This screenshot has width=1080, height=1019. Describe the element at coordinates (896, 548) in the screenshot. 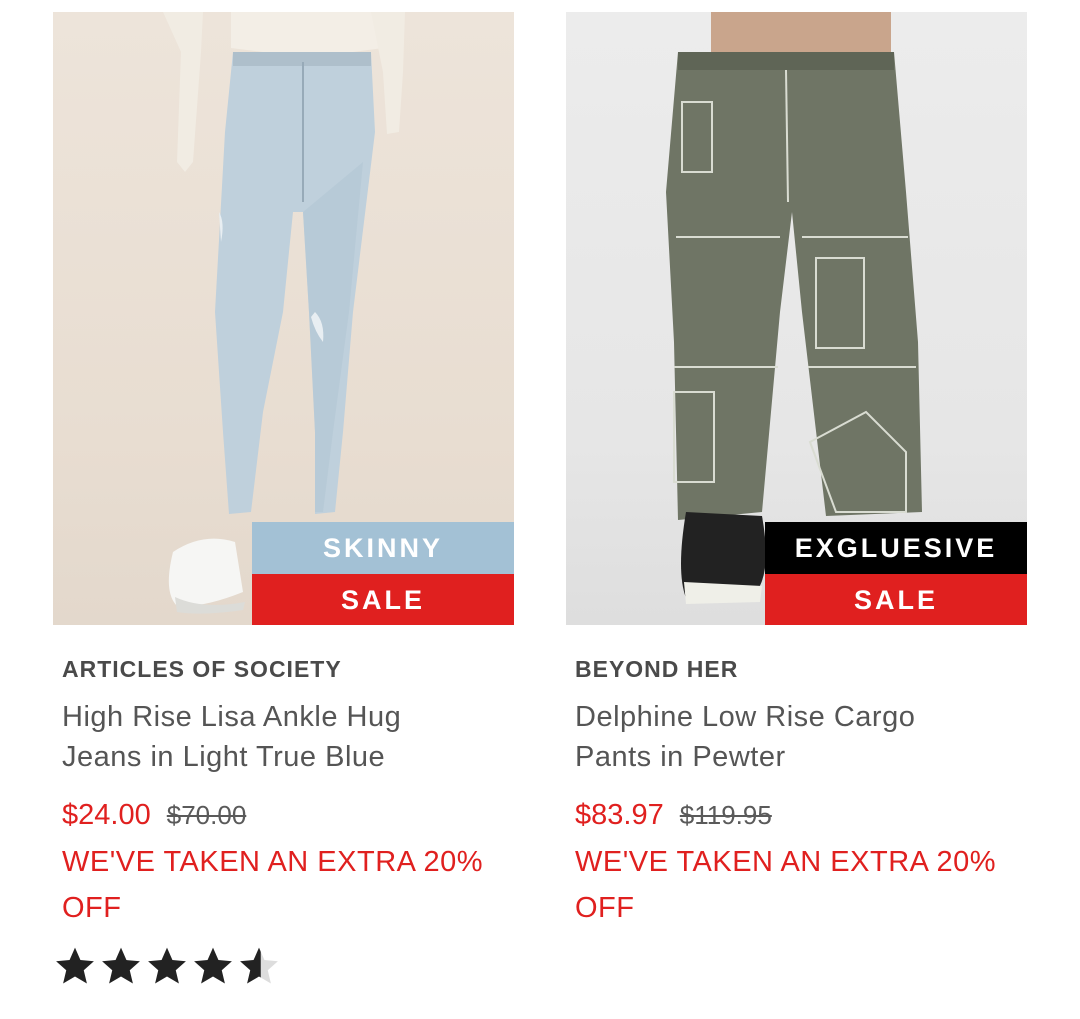

I see `badge-exclusive: EXGLUESIVE` at that location.